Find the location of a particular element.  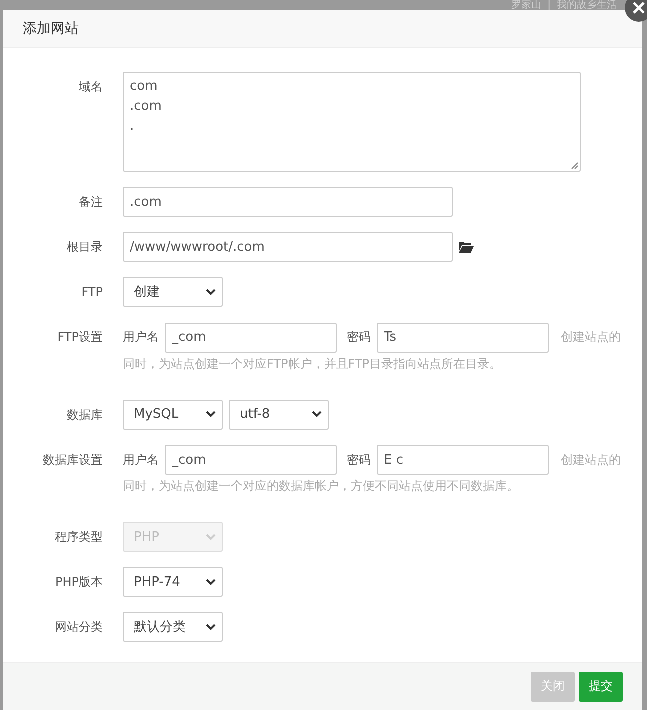

field-label: 根目录 is located at coordinates (85, 247).